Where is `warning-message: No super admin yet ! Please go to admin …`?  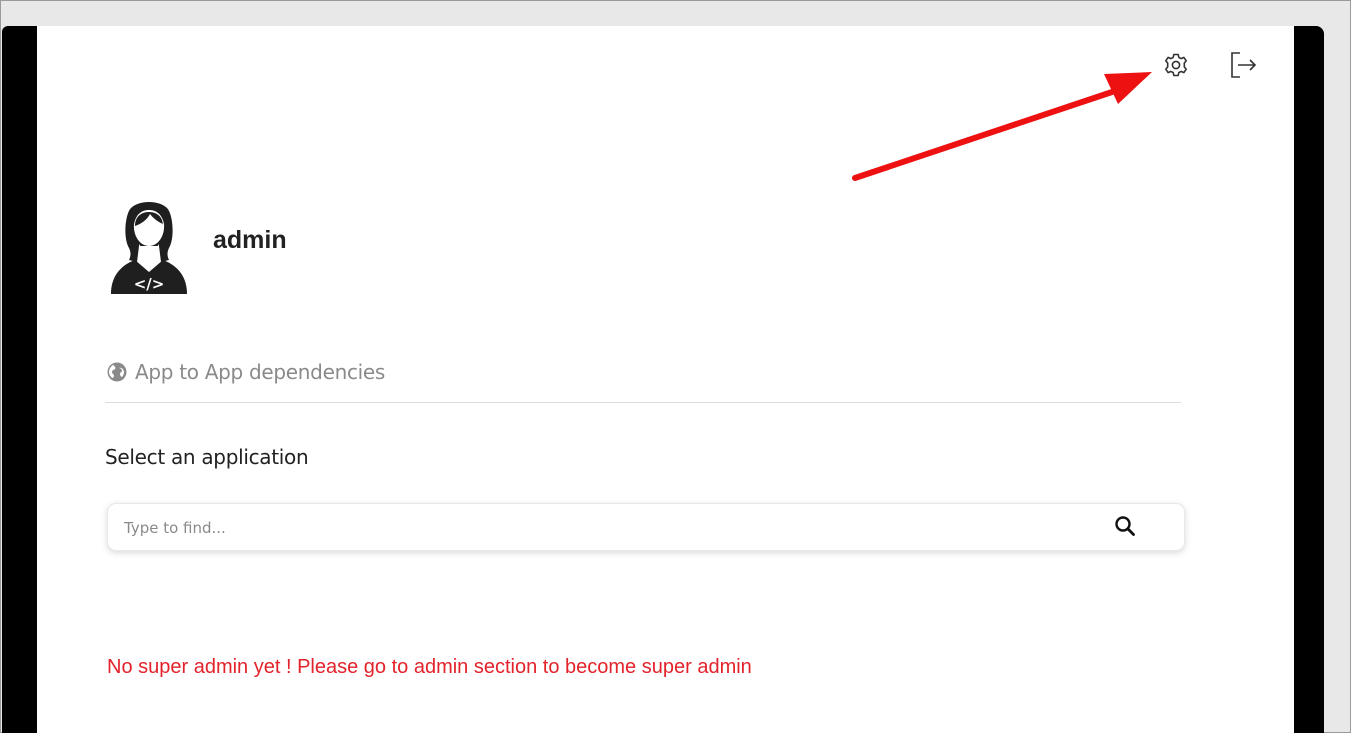
warning-message: No super admin yet ! Please go to admin … is located at coordinates (429, 667).